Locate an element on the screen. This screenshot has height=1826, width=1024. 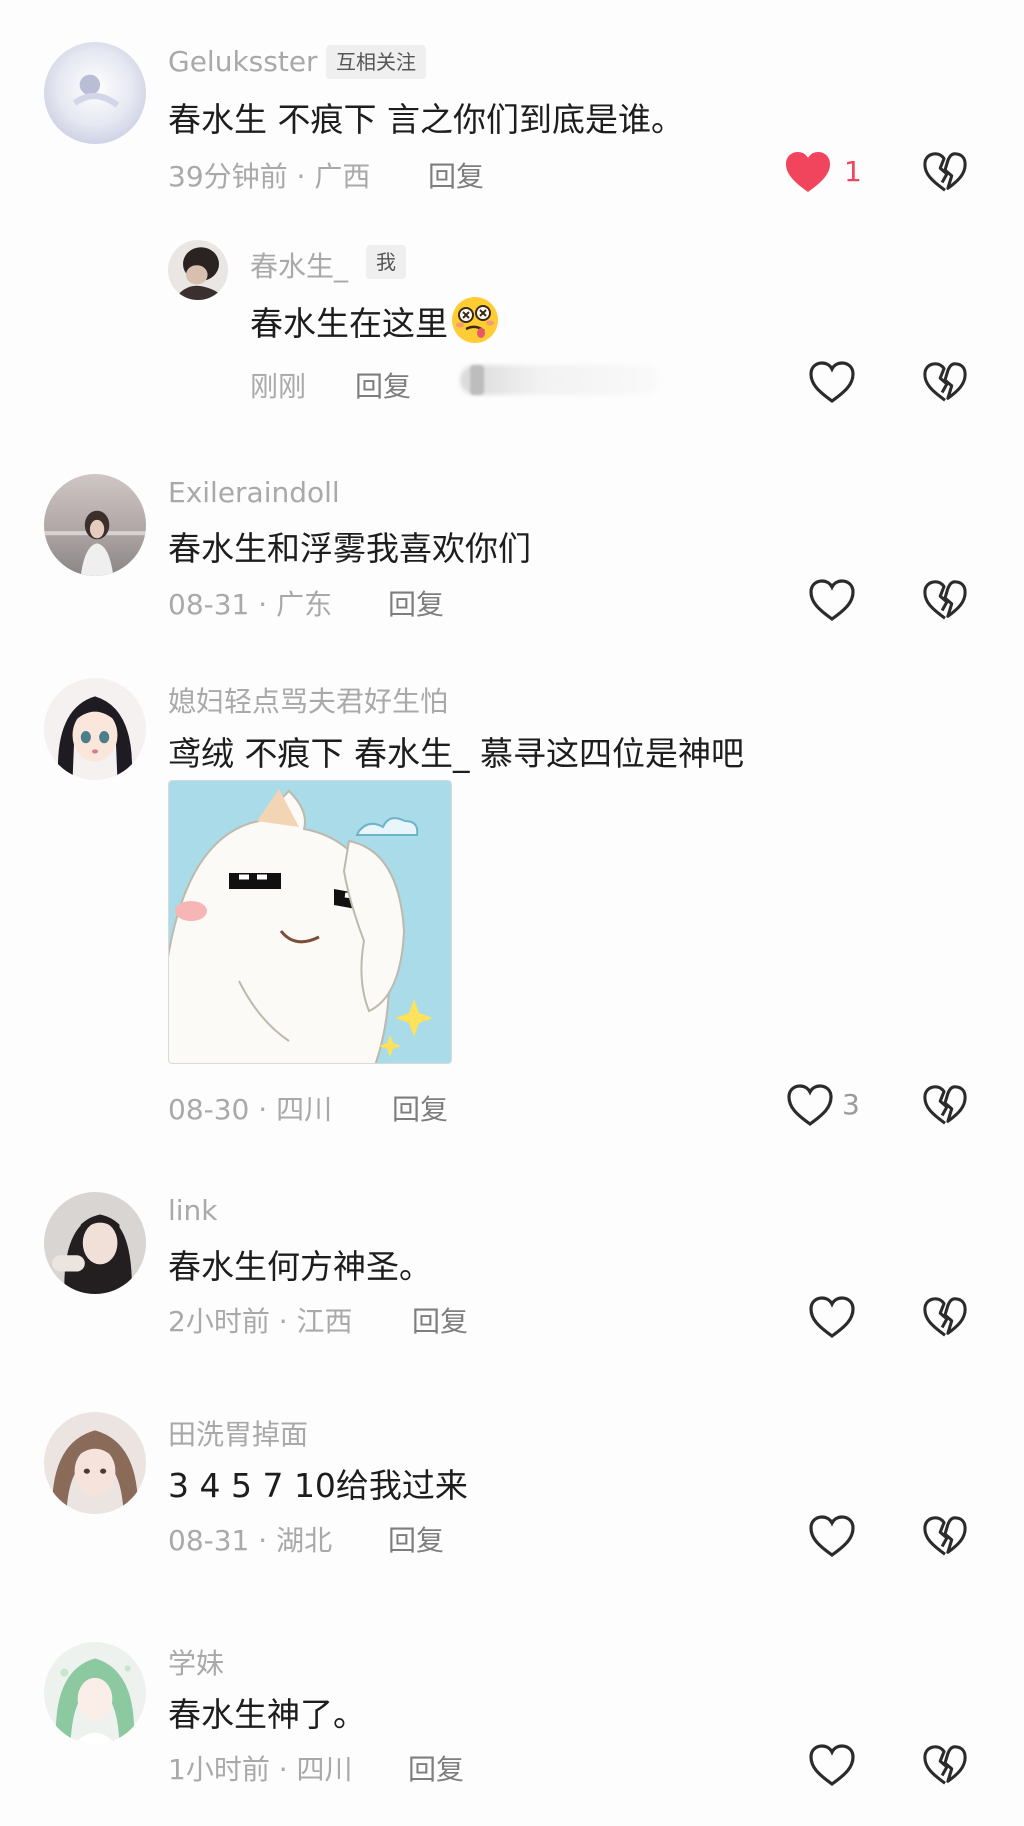
username: 媳妇轻点骂夫君好生怕 is located at coordinates (308, 700).